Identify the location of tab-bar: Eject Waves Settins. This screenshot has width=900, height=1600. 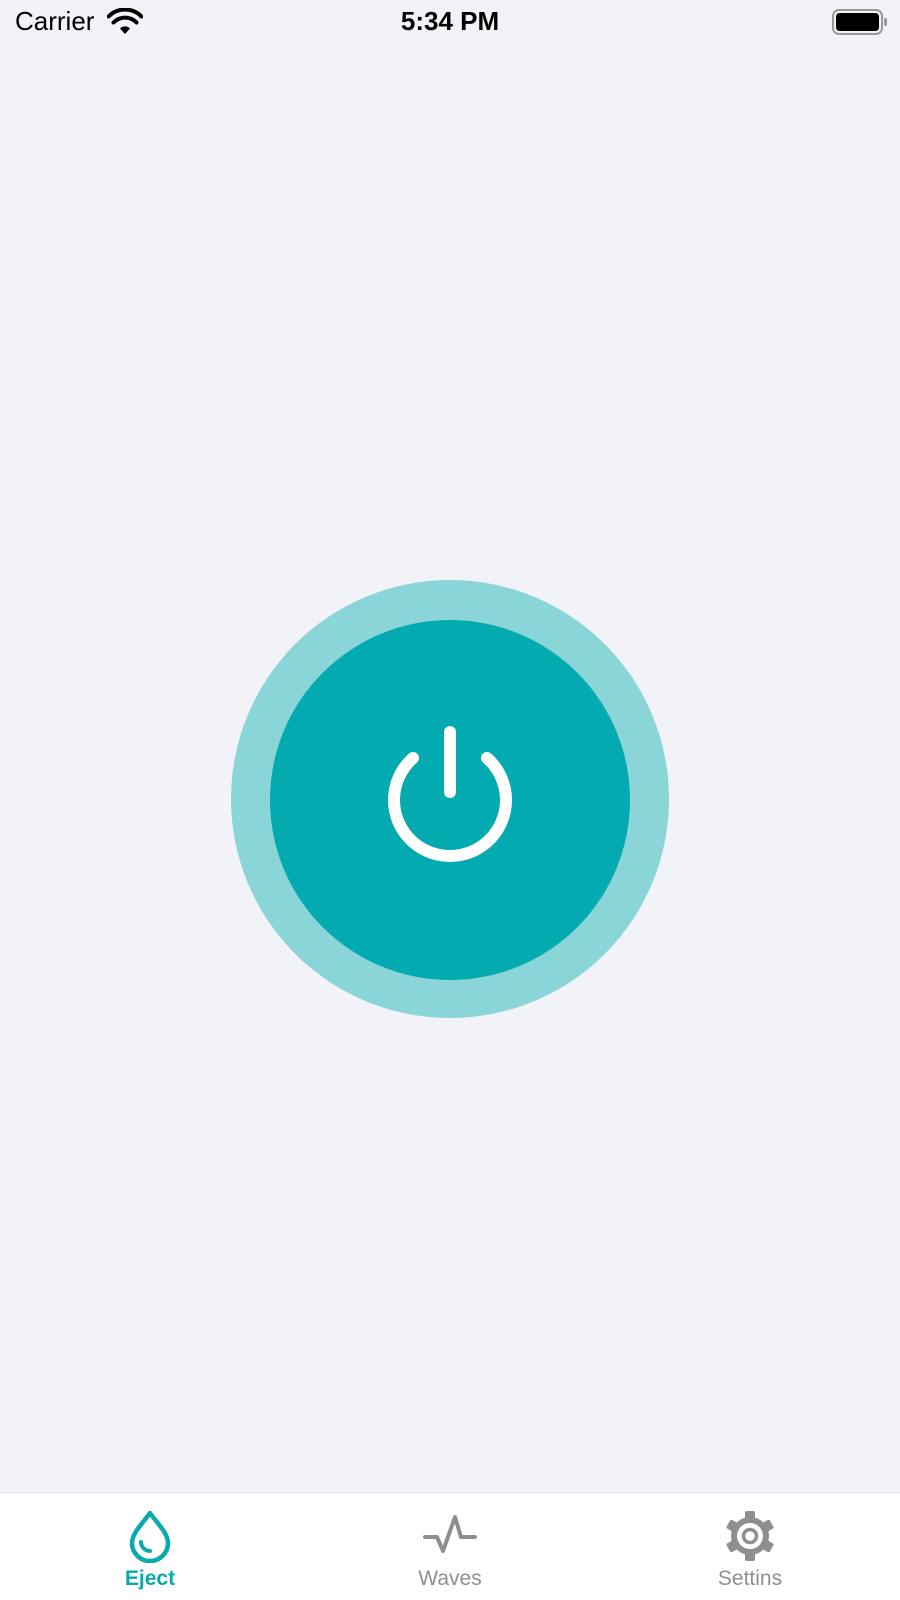
(450, 1546).